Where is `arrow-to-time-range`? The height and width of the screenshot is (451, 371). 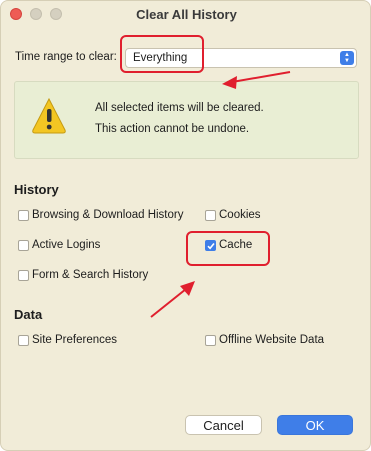
arrow-to-time-range is located at coordinates (256, 80).